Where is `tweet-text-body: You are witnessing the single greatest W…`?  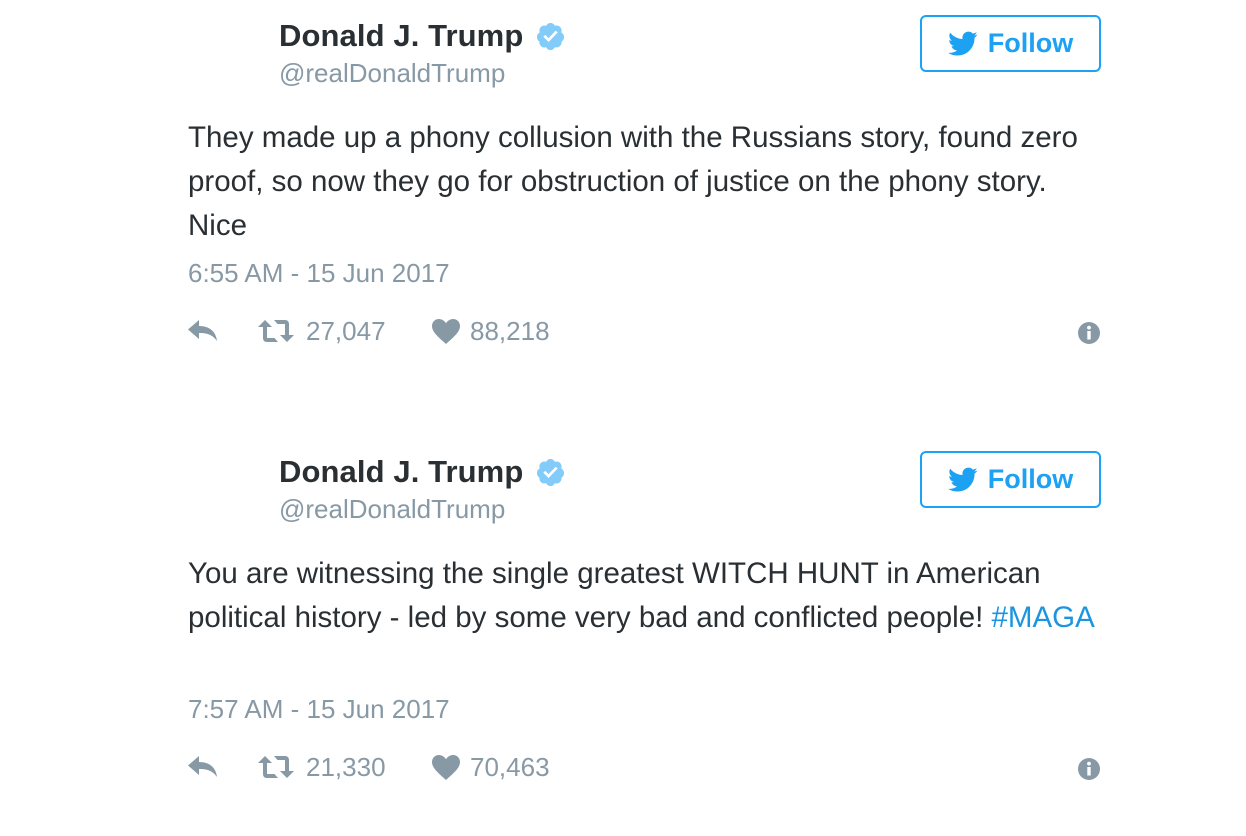
tweet-text-body: You are witnessing the single greatest W… is located at coordinates (614, 595).